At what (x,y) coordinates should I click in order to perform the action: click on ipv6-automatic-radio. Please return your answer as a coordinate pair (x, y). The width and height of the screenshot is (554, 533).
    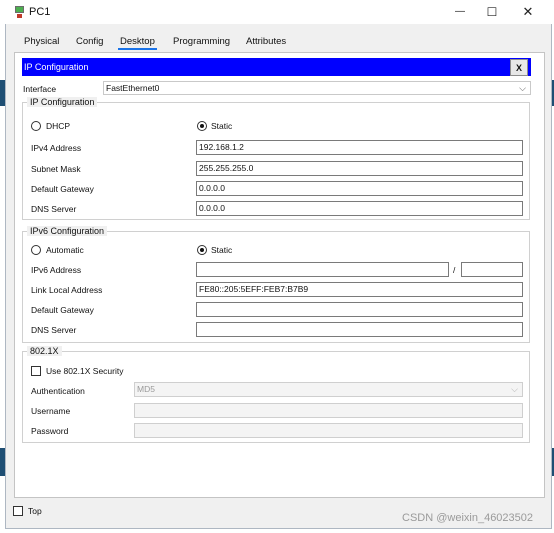
    Looking at the image, I should click on (36, 250).